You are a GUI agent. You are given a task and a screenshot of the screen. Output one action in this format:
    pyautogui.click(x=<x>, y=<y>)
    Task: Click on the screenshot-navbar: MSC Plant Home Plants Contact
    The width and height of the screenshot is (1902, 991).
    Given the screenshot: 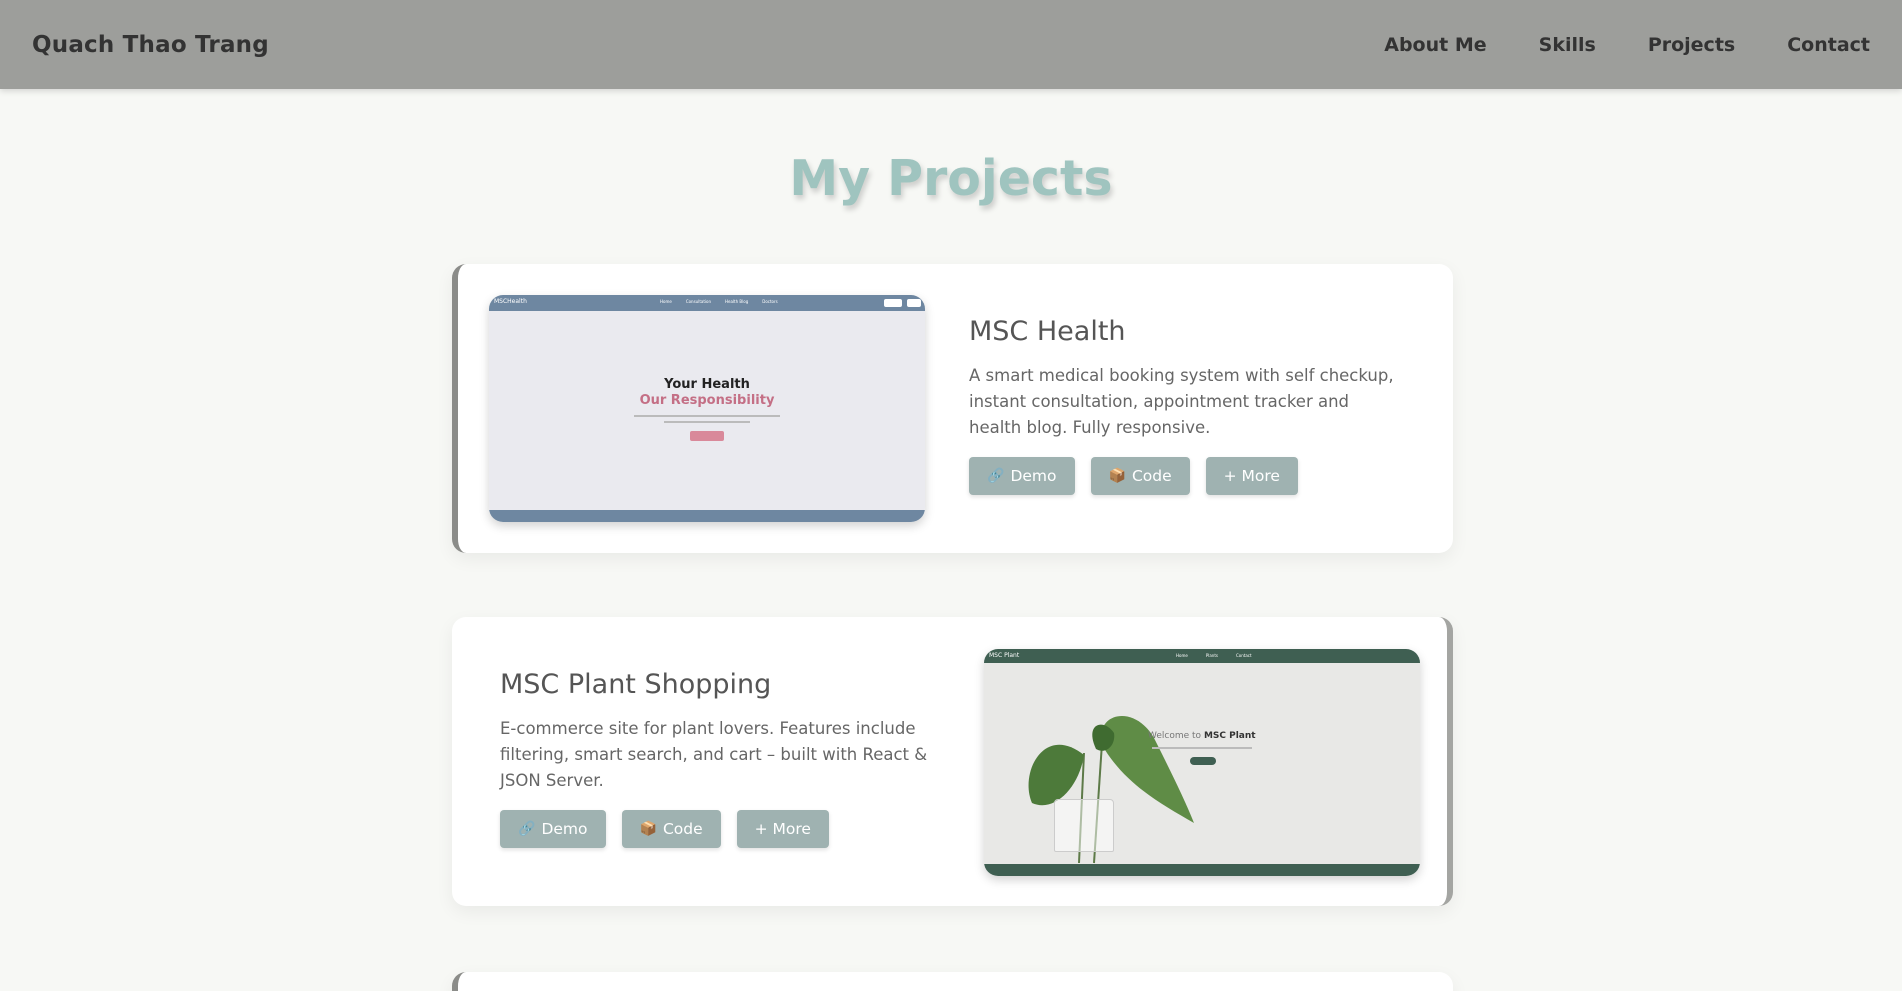 What is the action you would take?
    pyautogui.click(x=1202, y=656)
    